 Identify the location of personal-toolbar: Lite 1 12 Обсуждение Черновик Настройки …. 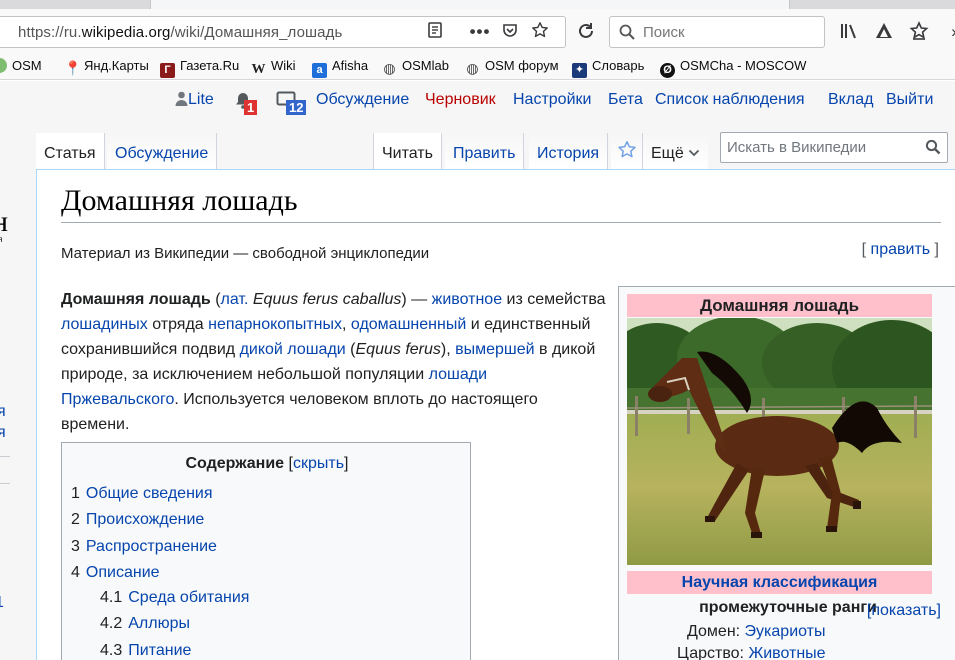
(559, 103).